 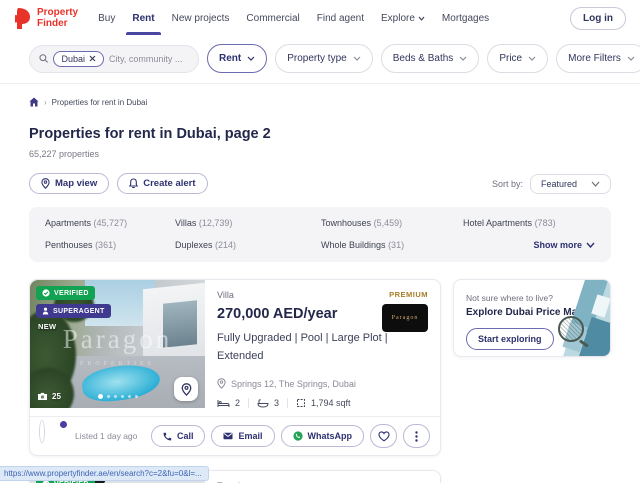 What do you see at coordinates (465, 18) in the screenshot?
I see `nav-mortgages: Mortgages` at bounding box center [465, 18].